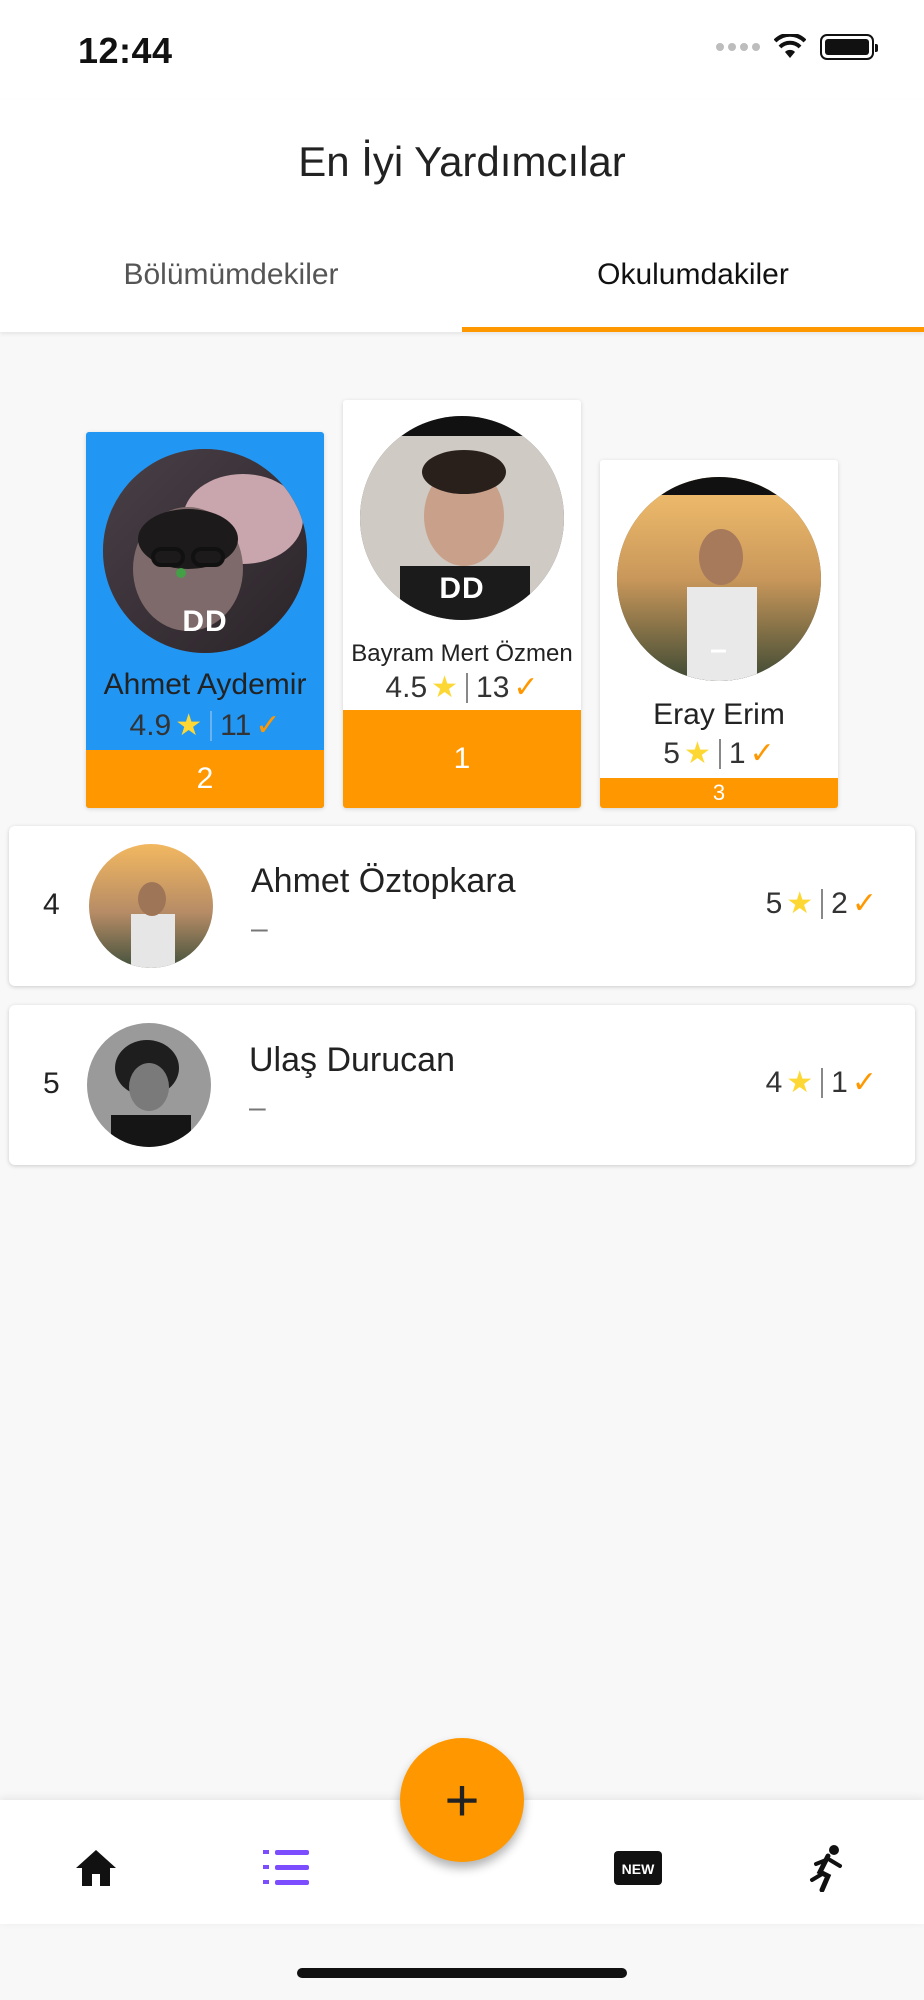 This screenshot has width=924, height=2000. What do you see at coordinates (462, 1973) in the screenshot?
I see `home-indicator` at bounding box center [462, 1973].